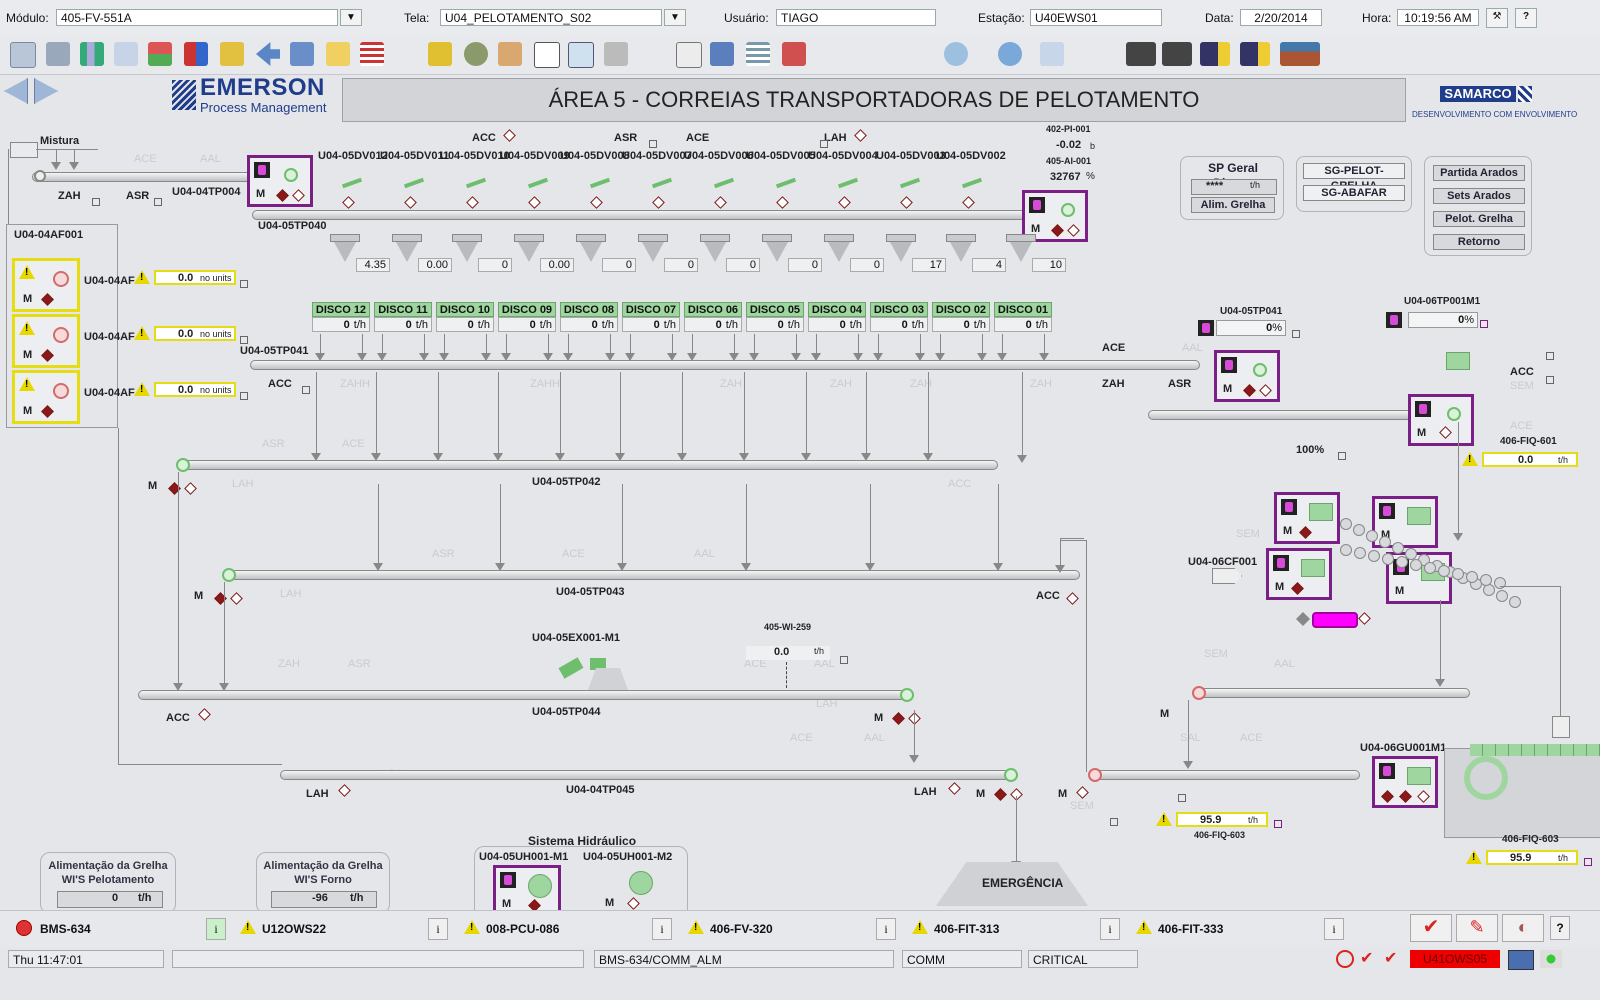 Image resolution: width=1600 pixels, height=1000 pixels. What do you see at coordinates (204, 714) in the screenshot?
I see `tp044-acc-alarm-icon` at bounding box center [204, 714].